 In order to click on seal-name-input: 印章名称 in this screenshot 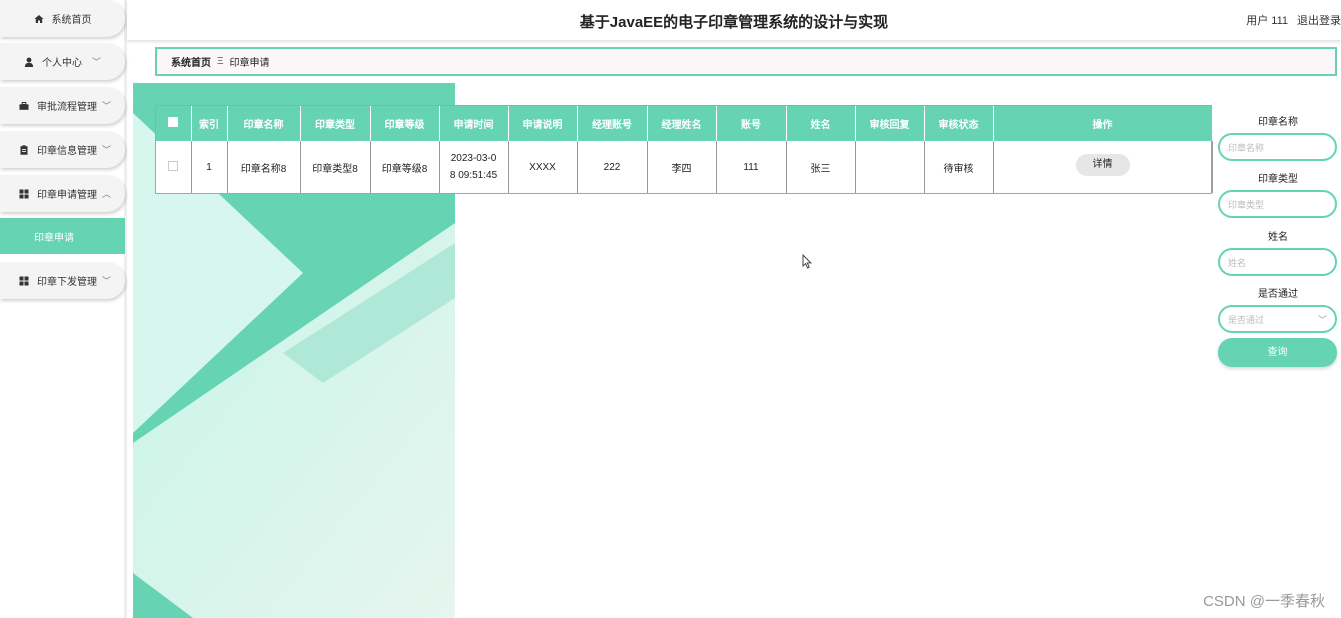, I will do `click(1277, 147)`.